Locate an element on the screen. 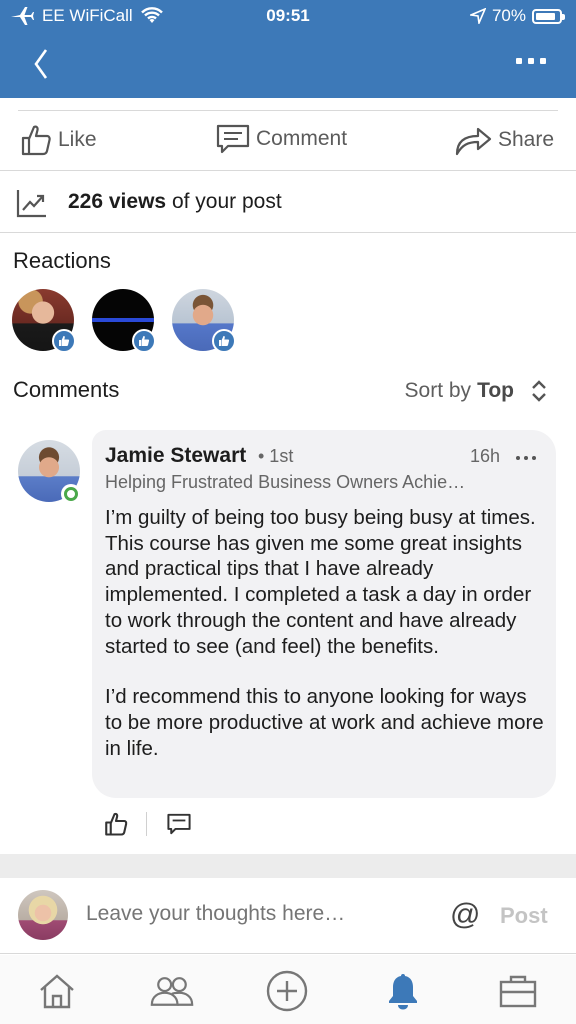  location-arrow-icon is located at coordinates (477, 16).